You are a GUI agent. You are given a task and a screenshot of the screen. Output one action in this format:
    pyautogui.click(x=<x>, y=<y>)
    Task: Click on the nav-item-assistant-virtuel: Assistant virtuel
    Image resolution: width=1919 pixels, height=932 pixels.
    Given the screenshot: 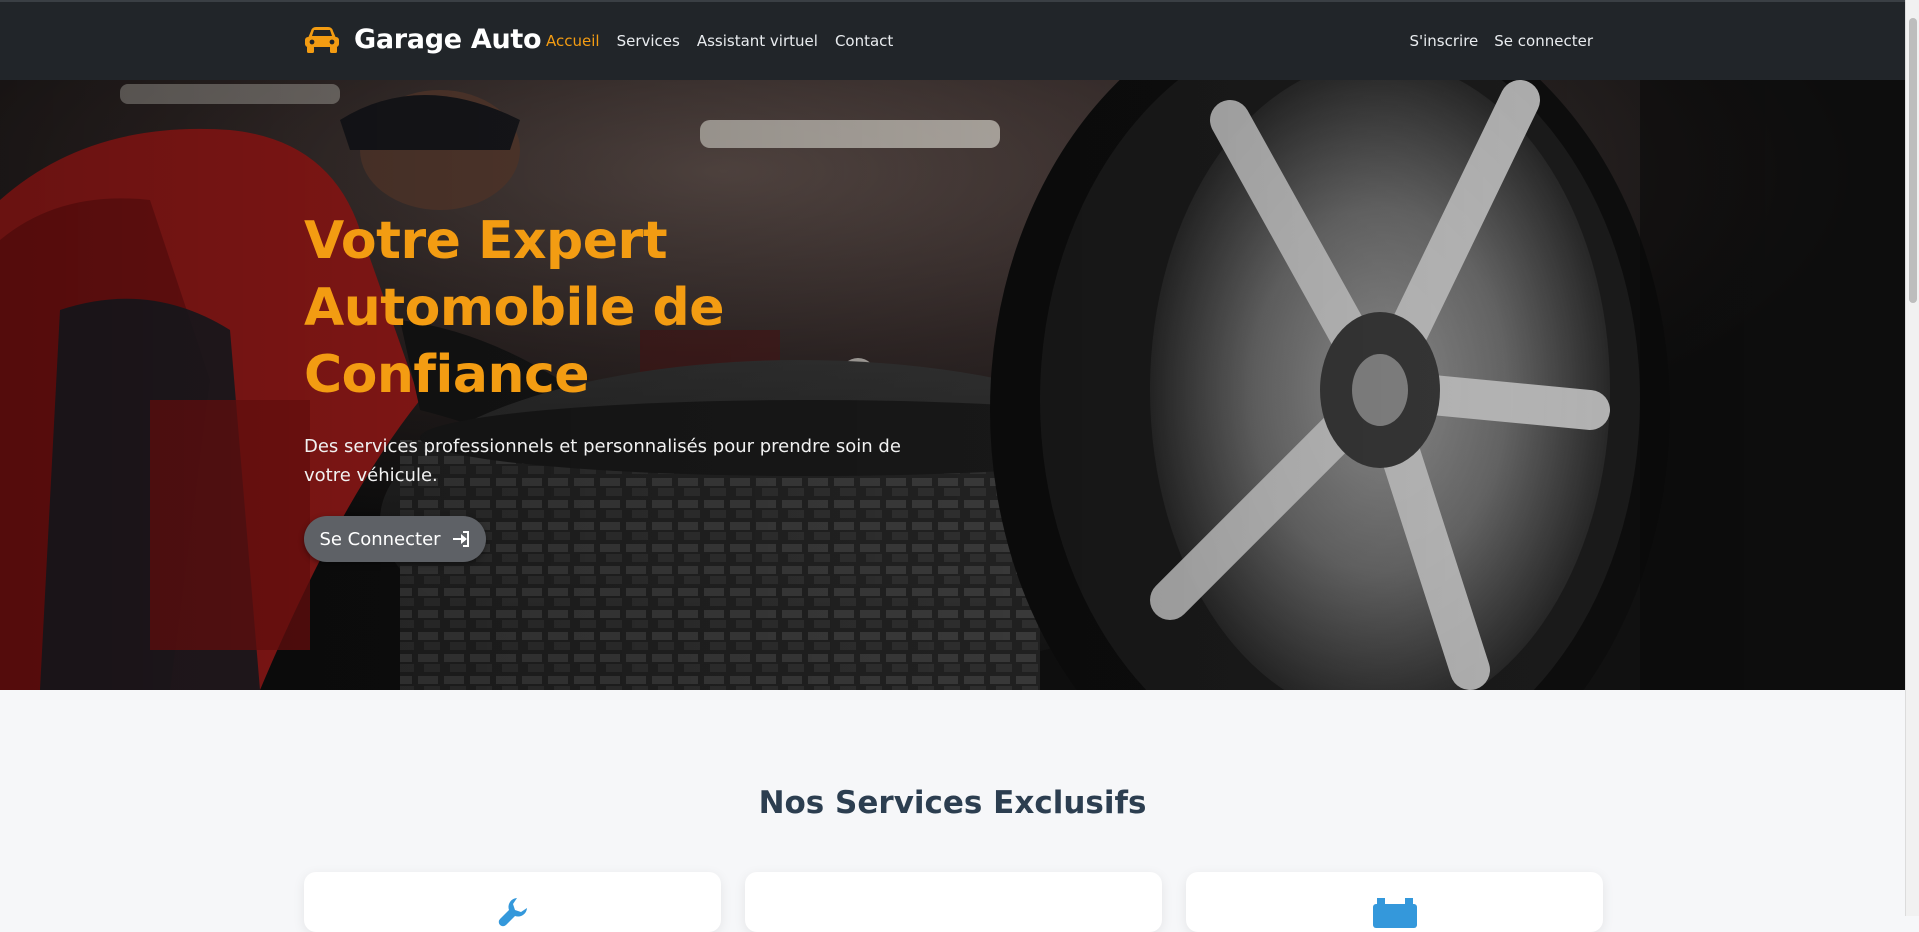 What is the action you would take?
    pyautogui.click(x=757, y=41)
    